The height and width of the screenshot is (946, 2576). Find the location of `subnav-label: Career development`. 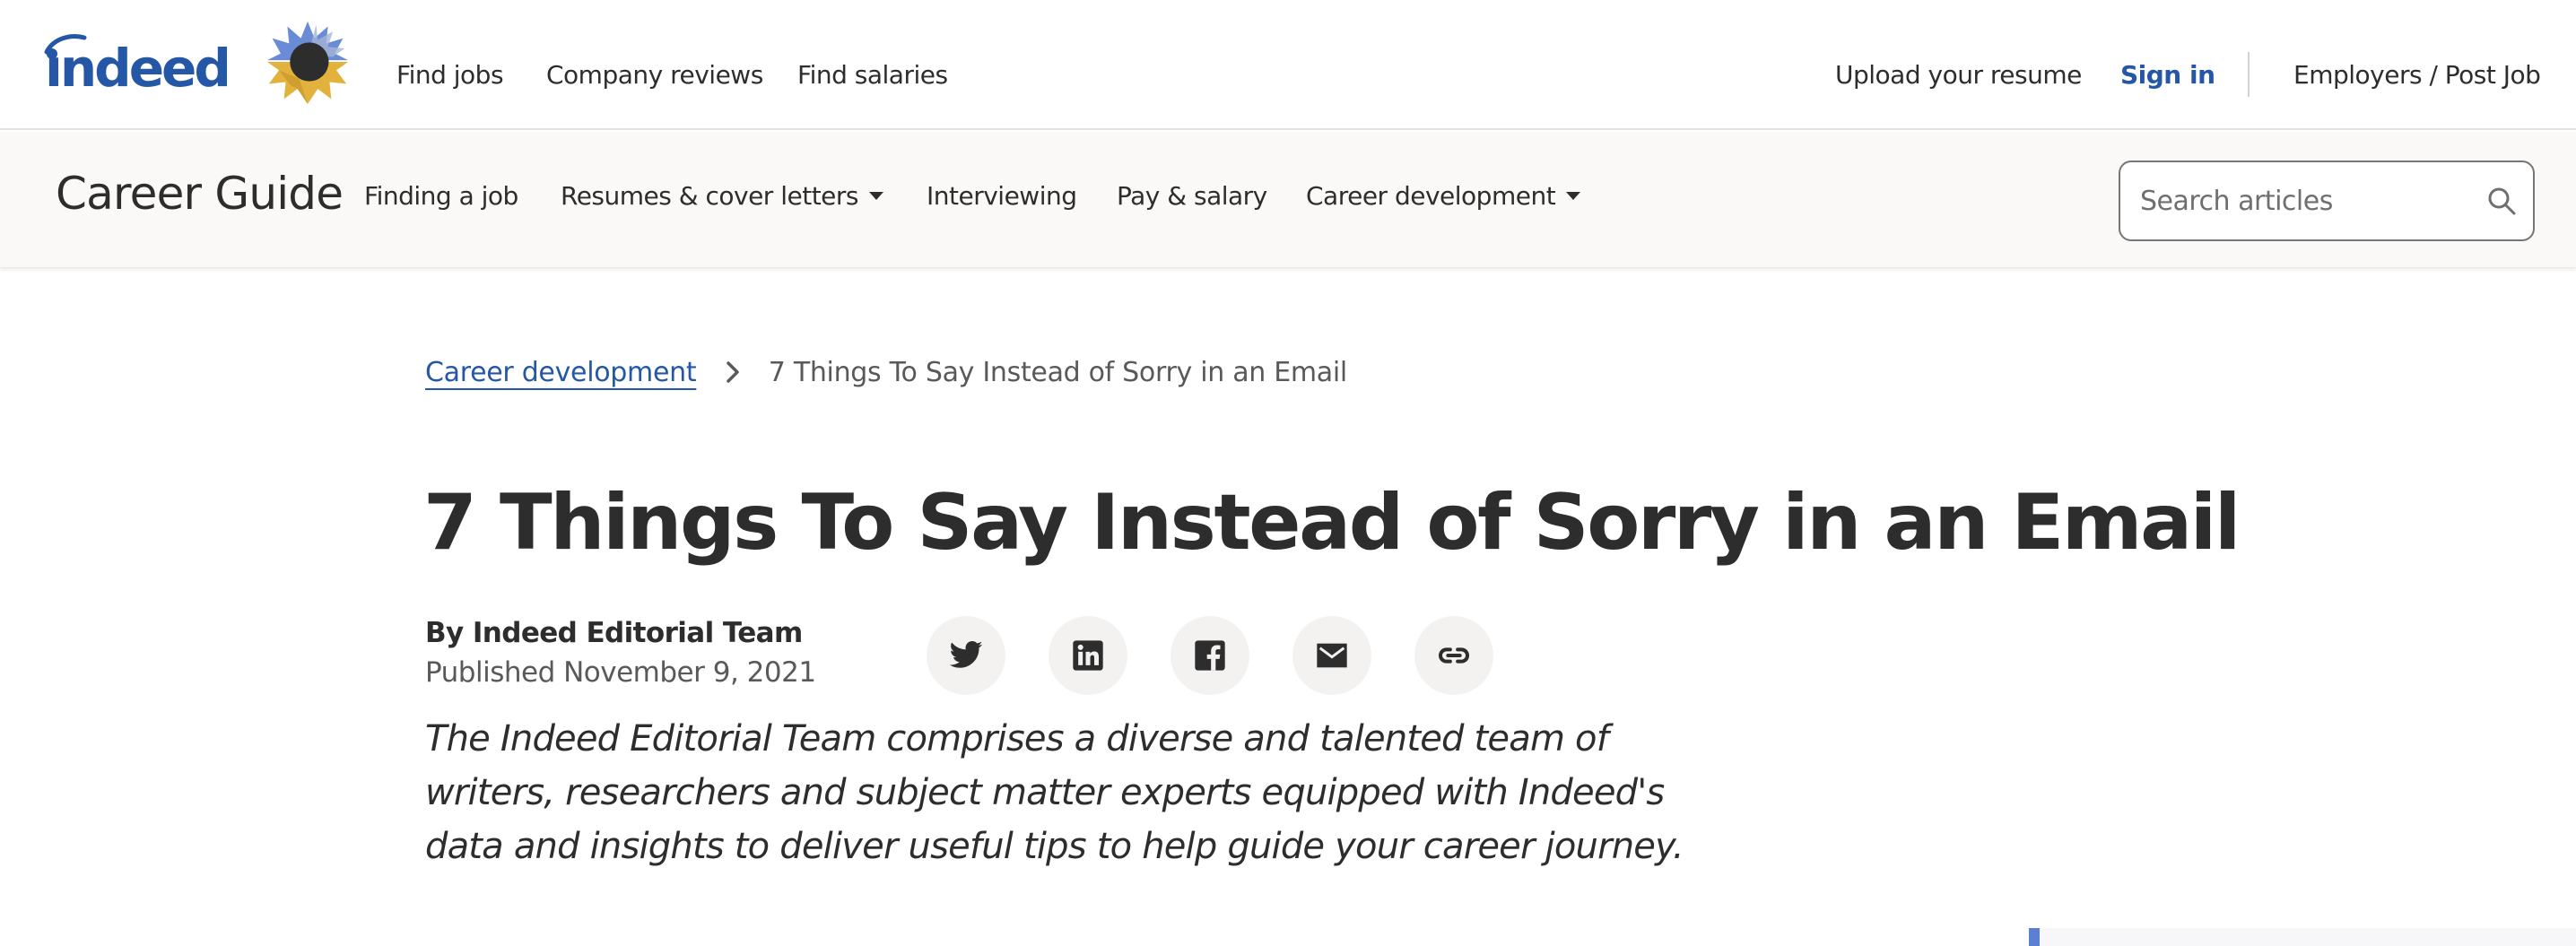

subnav-label: Career development is located at coordinates (1431, 196).